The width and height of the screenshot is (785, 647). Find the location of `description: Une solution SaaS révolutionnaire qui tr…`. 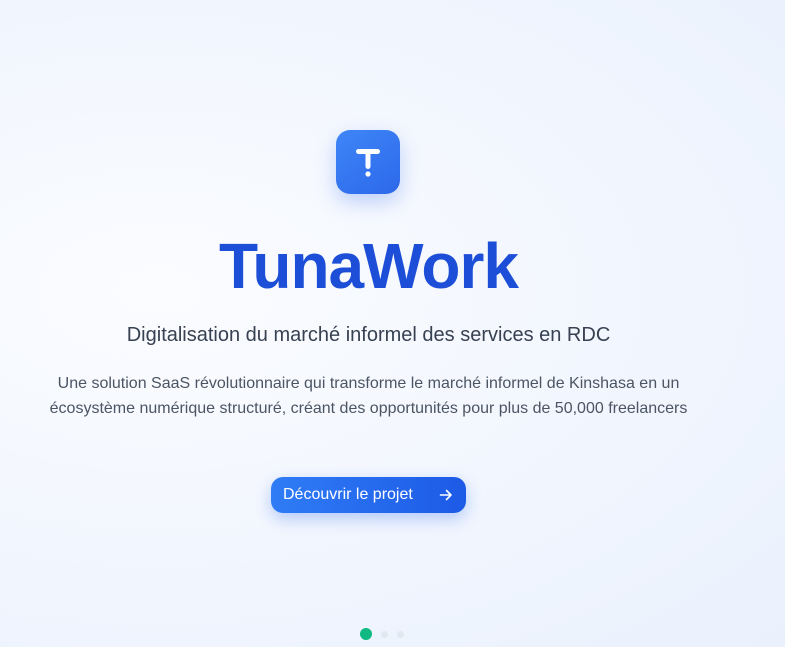

description: Une solution SaaS révolutionnaire qui tr… is located at coordinates (368, 396).